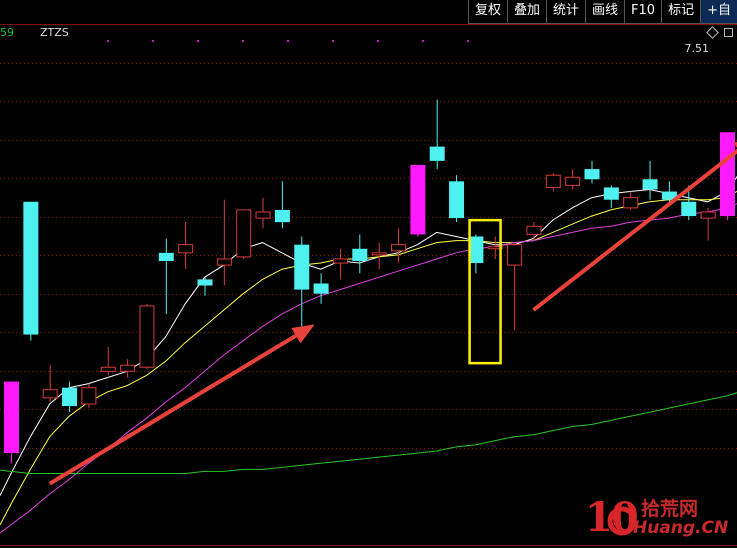 This screenshot has width=737, height=548. I want to click on watermark-logo: 10 拾荒网 Huang.CN, so click(659, 518).